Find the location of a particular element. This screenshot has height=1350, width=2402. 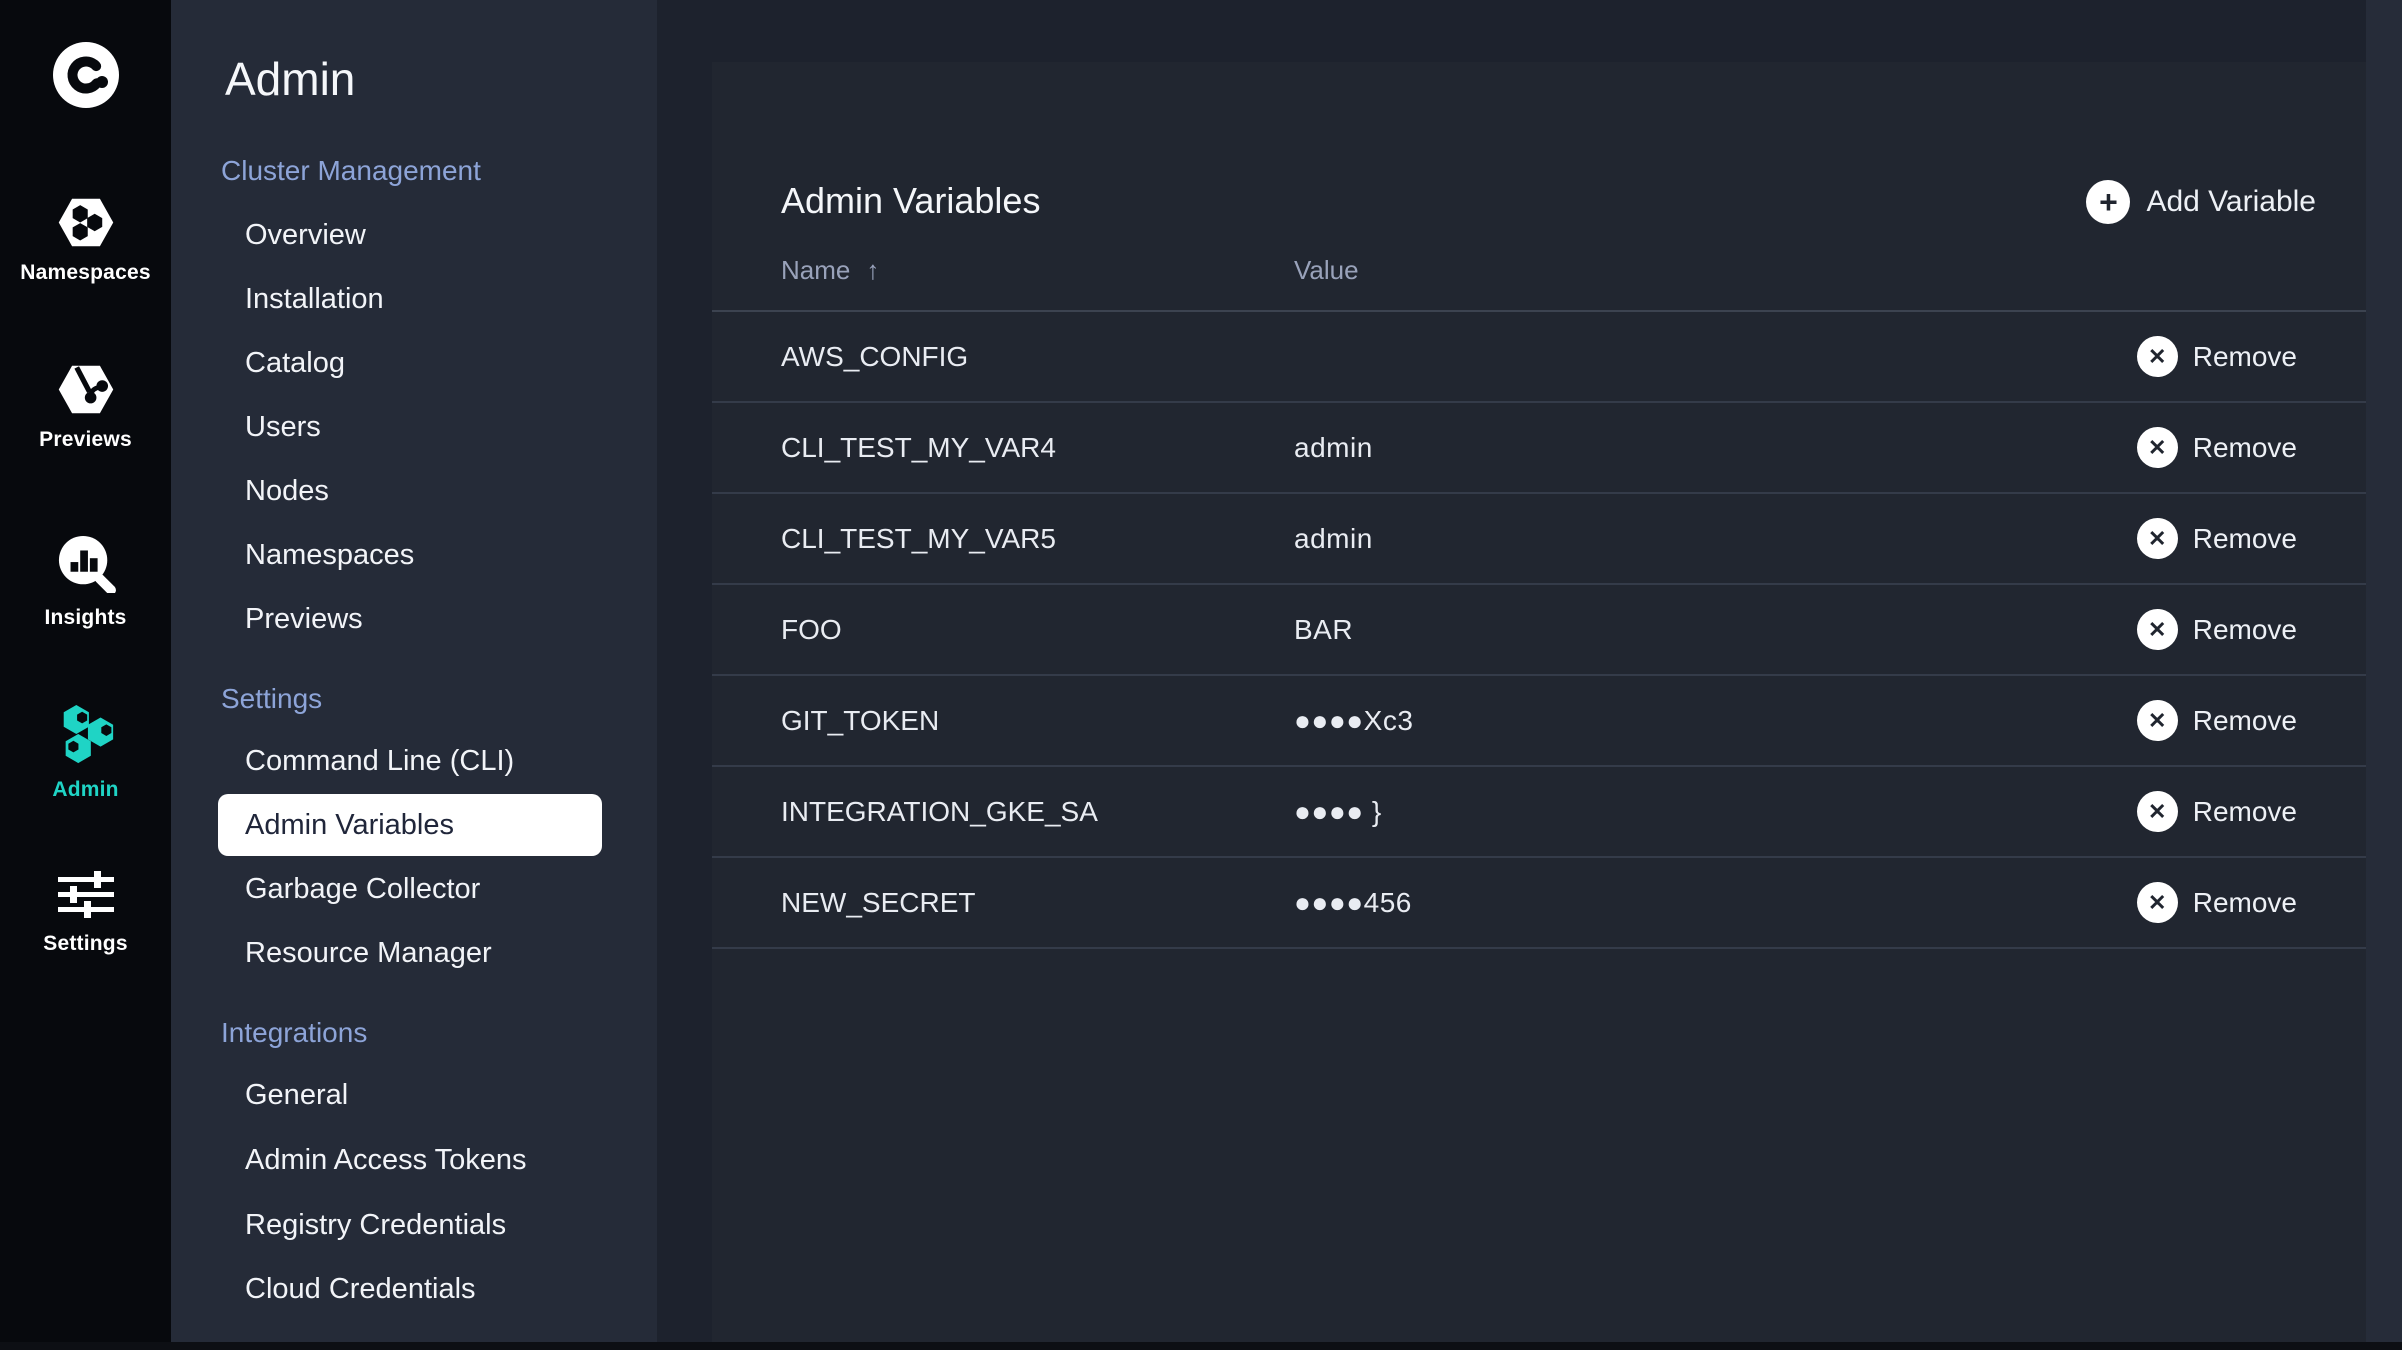

rail-item-namespaces: Namespaces is located at coordinates (85, 241).